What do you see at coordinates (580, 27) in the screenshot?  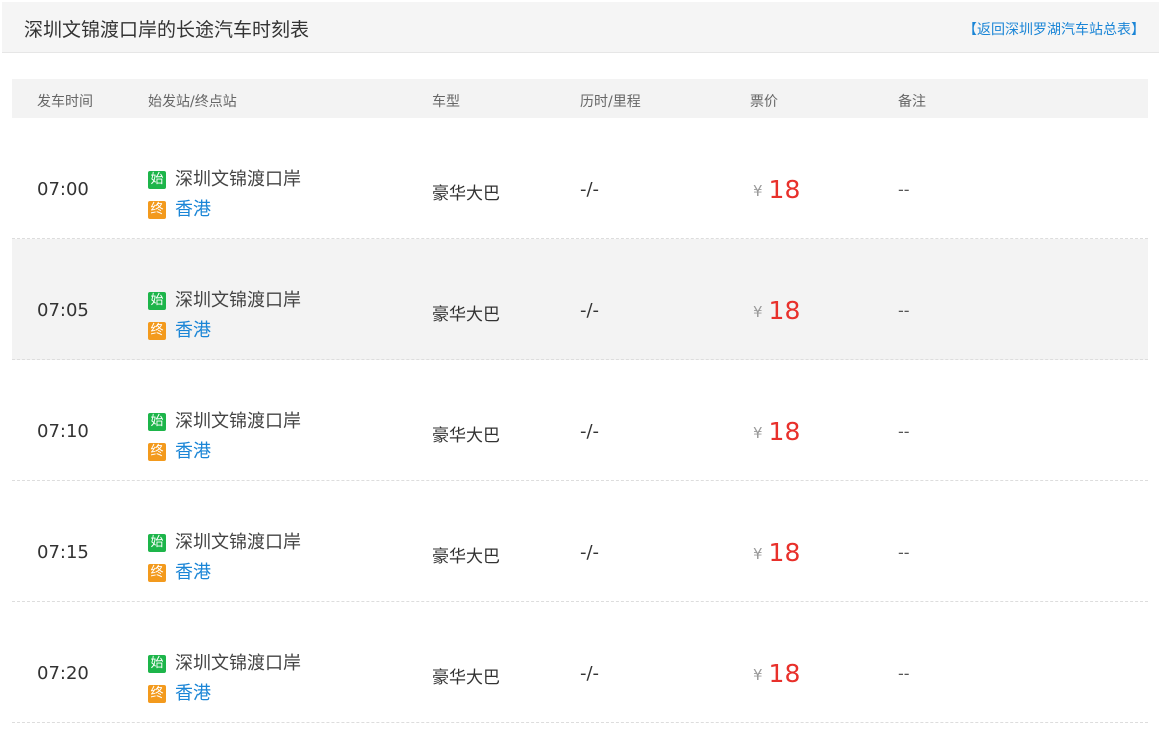 I see `page-header: 深圳文锦渡口岸的长途汽车时刻表 【返回深圳罗湖汽车站总表】` at bounding box center [580, 27].